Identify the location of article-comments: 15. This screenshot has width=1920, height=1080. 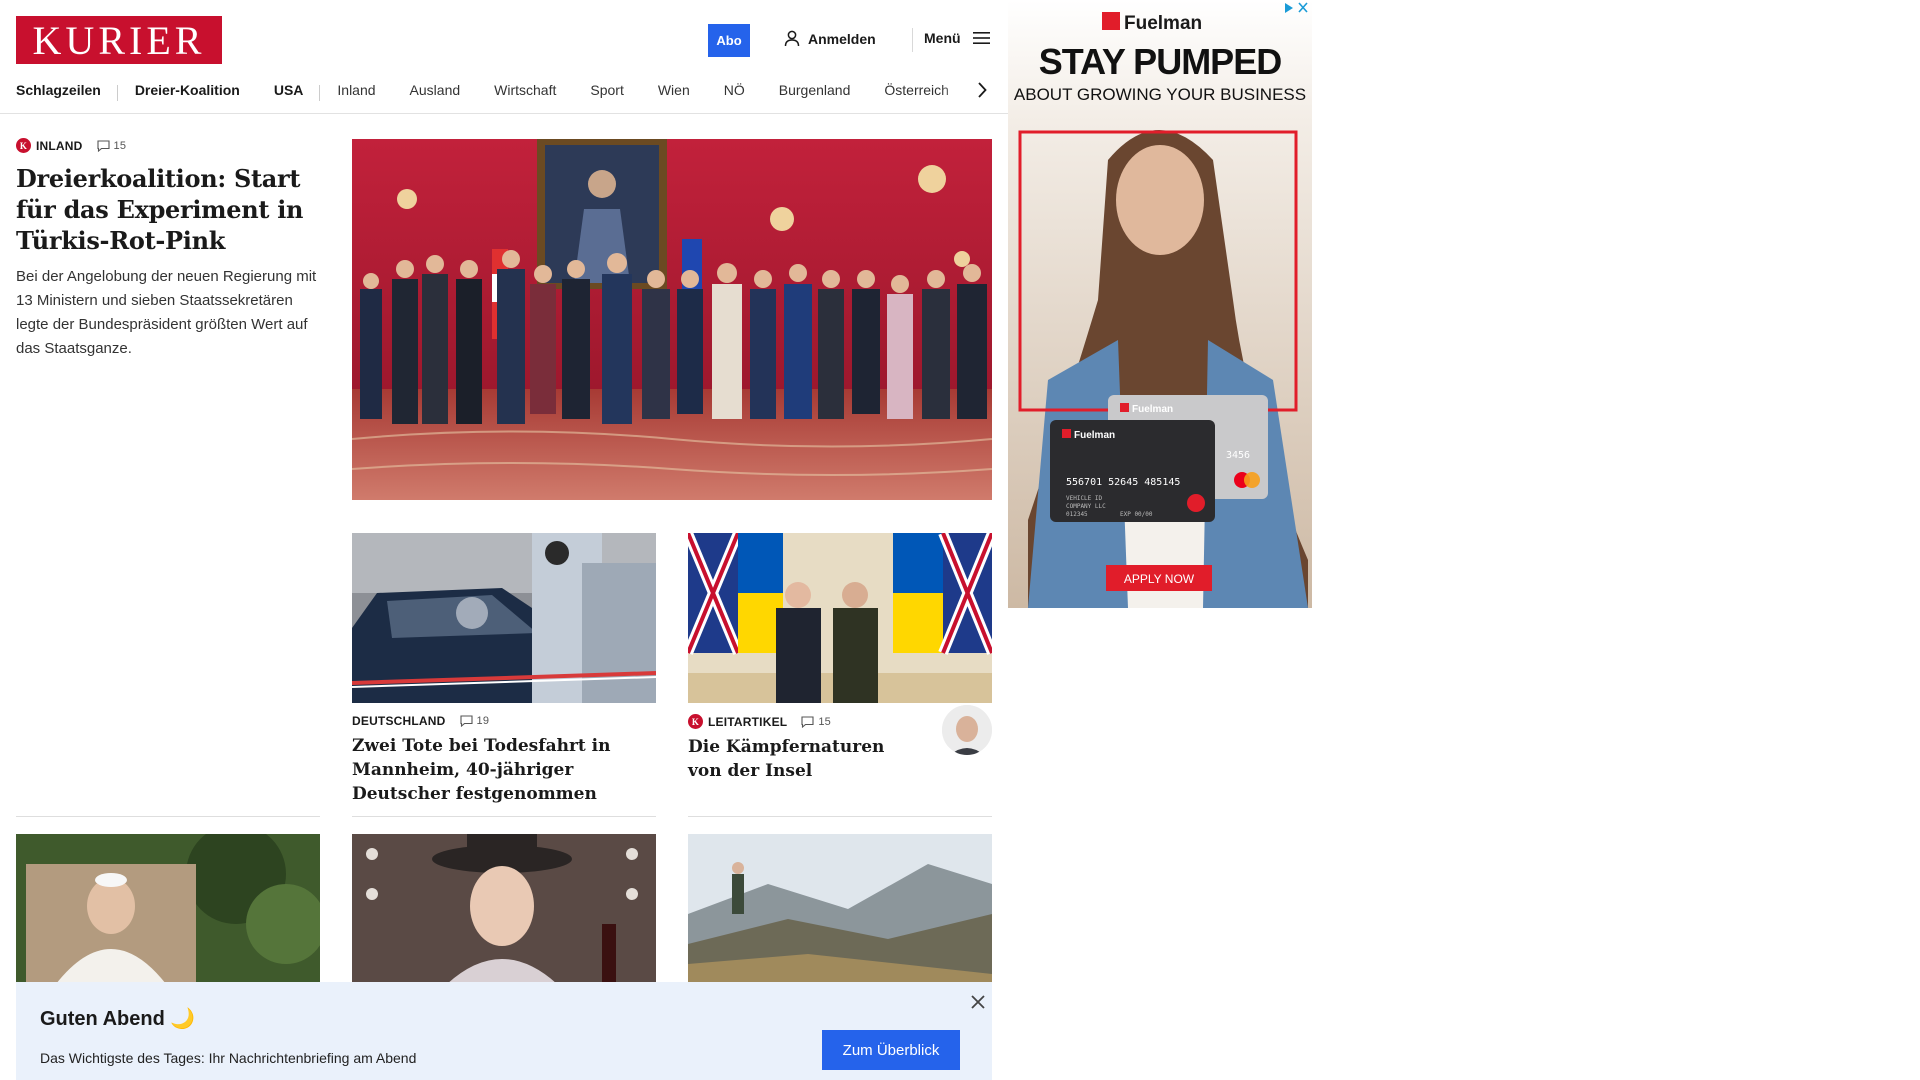
(816, 722).